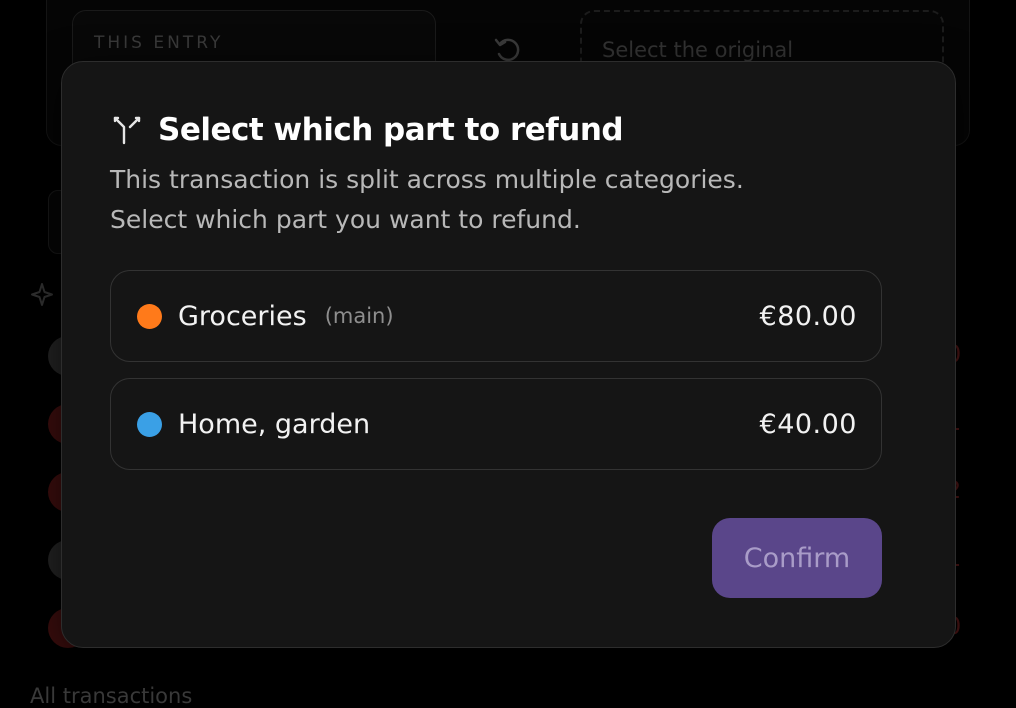 This screenshot has height=708, width=1016. What do you see at coordinates (127, 130) in the screenshot?
I see `split-icon` at bounding box center [127, 130].